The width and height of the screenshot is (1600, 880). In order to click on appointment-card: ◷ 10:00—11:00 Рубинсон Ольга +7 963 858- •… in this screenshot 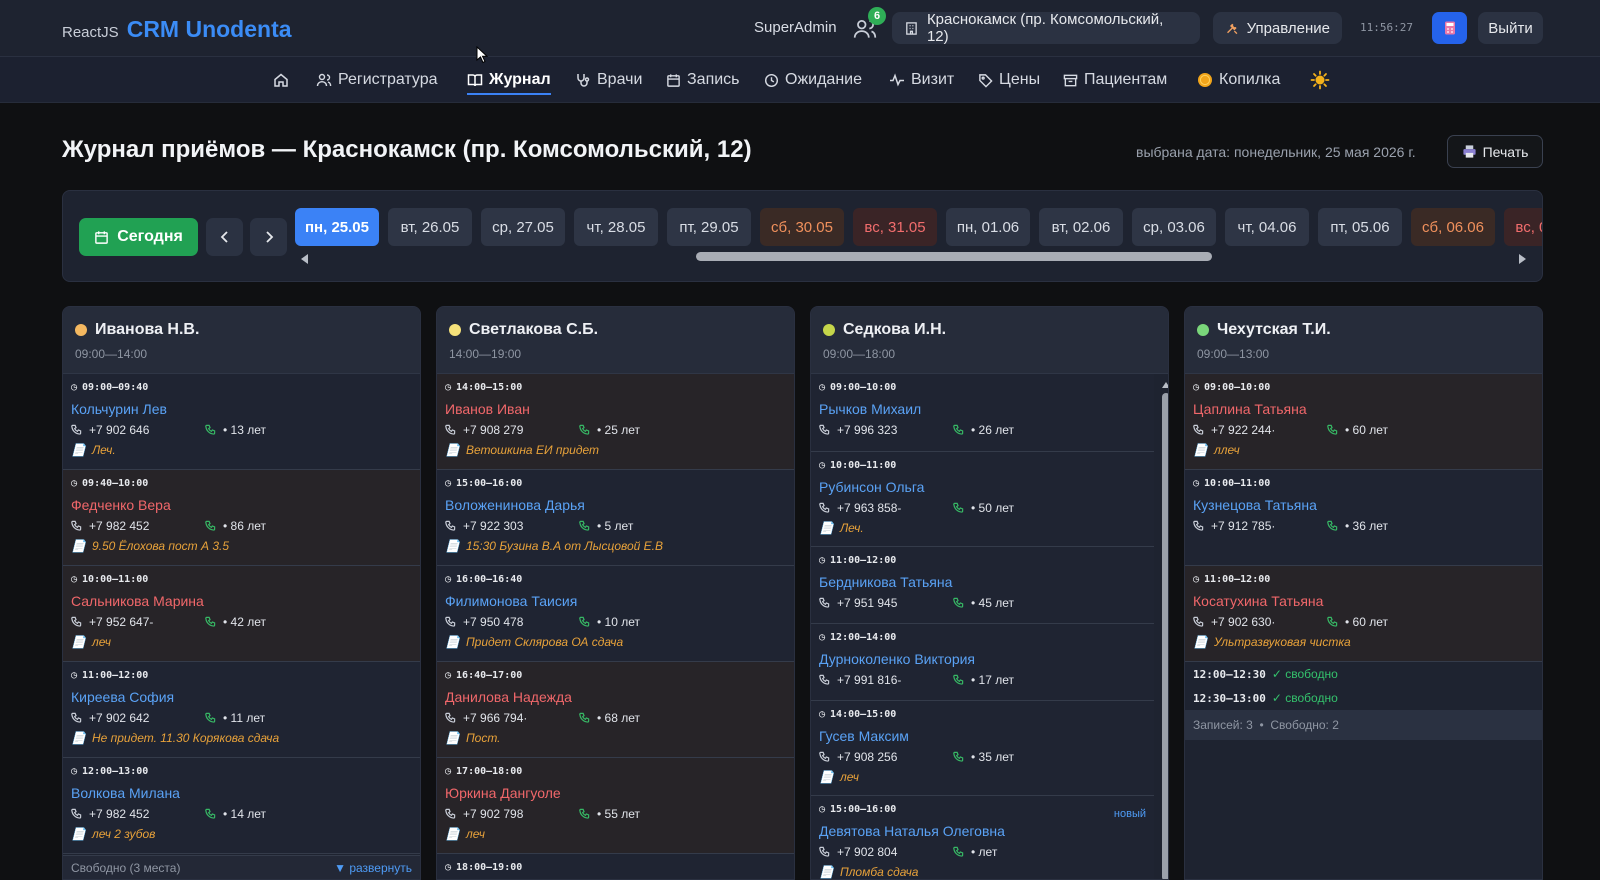, I will do `click(982, 499)`.